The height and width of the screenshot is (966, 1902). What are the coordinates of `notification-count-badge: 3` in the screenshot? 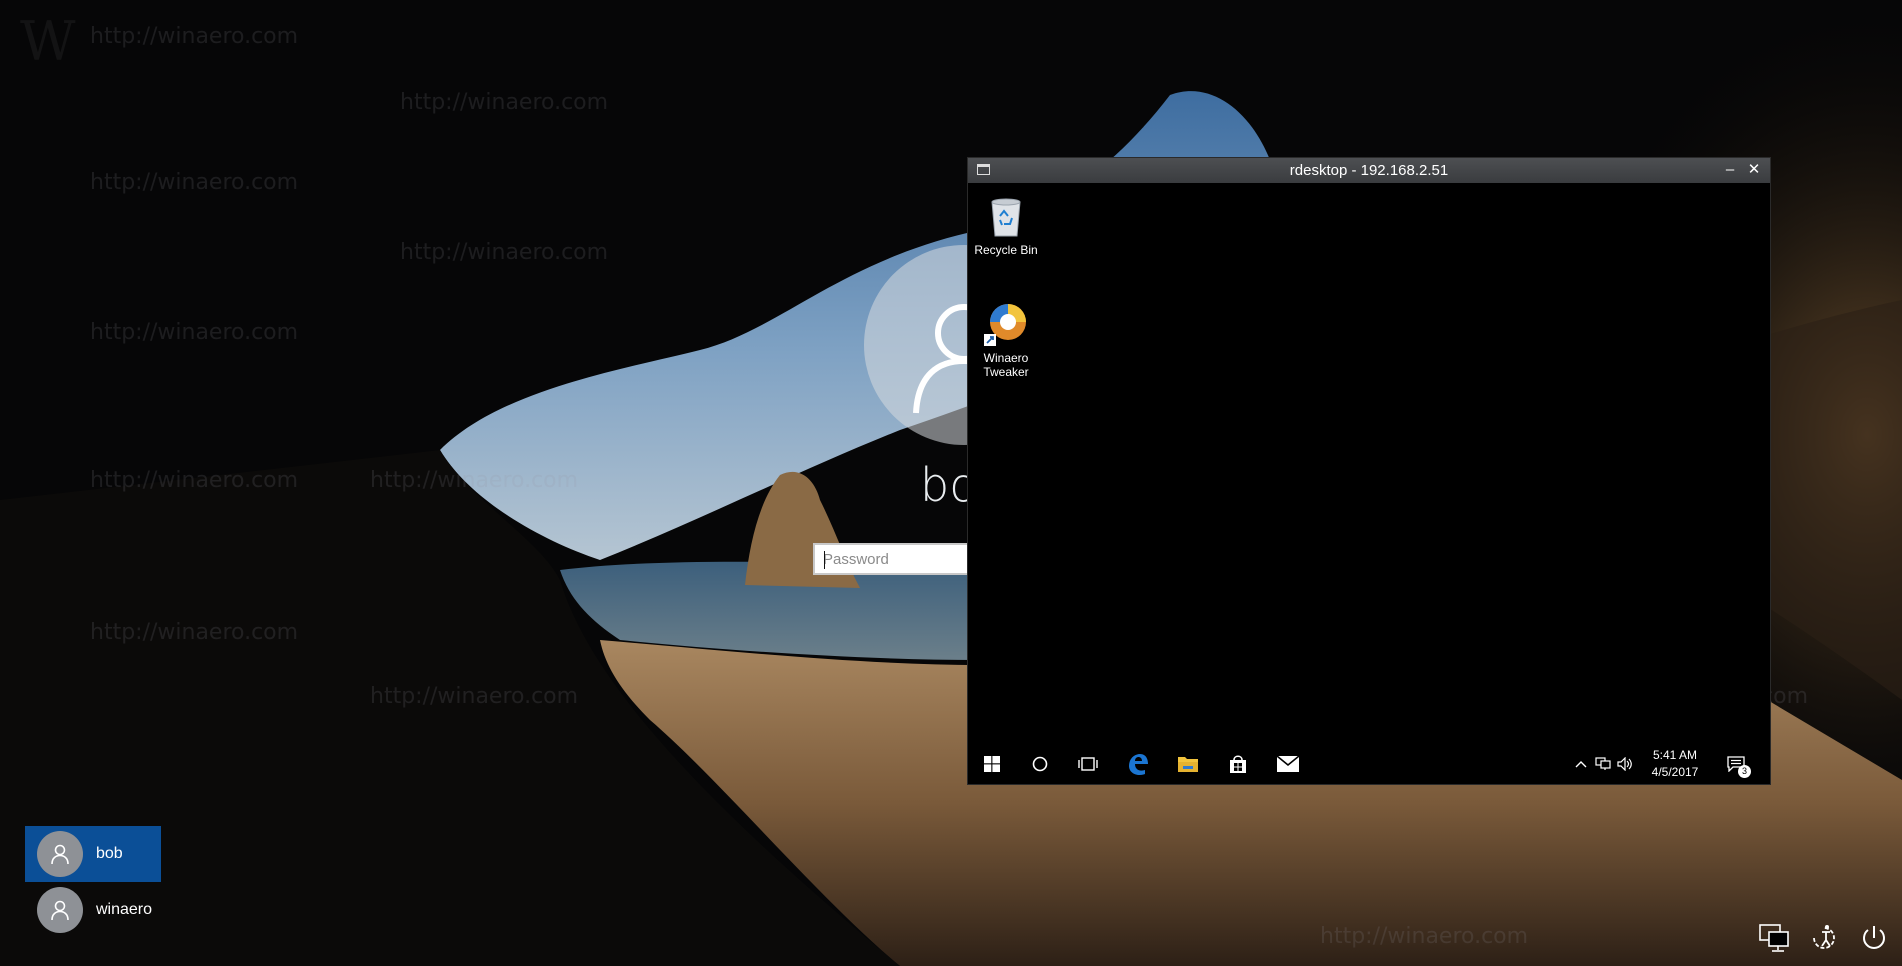 It's located at (1744, 771).